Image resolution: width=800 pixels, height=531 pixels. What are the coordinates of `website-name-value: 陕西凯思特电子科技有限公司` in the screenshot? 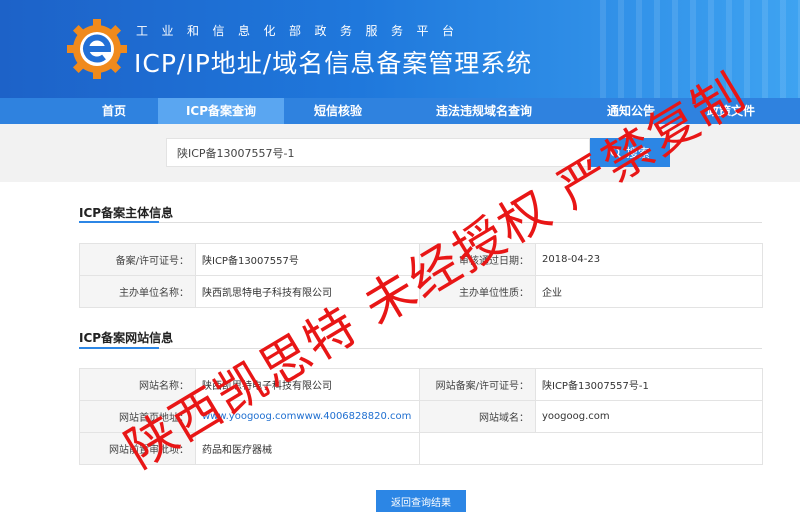 It's located at (307, 384).